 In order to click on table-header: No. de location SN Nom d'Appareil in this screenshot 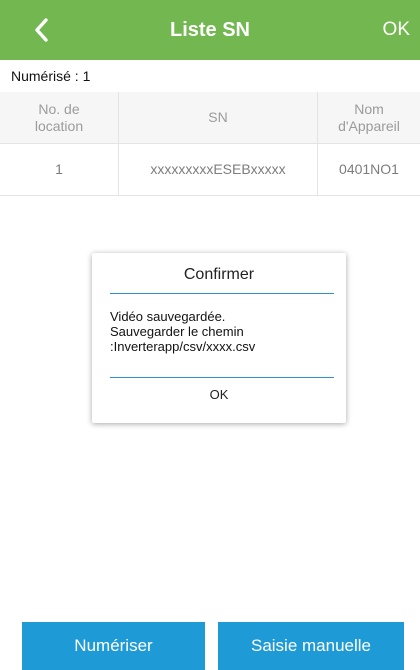, I will do `click(210, 118)`.